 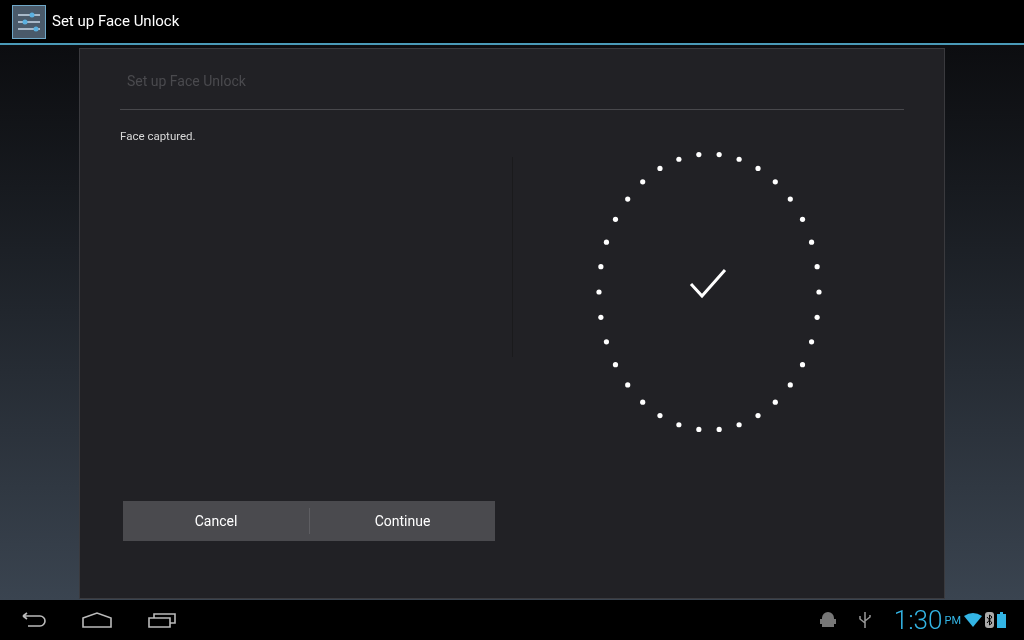 I want to click on status-message: Face captured., so click(x=158, y=136).